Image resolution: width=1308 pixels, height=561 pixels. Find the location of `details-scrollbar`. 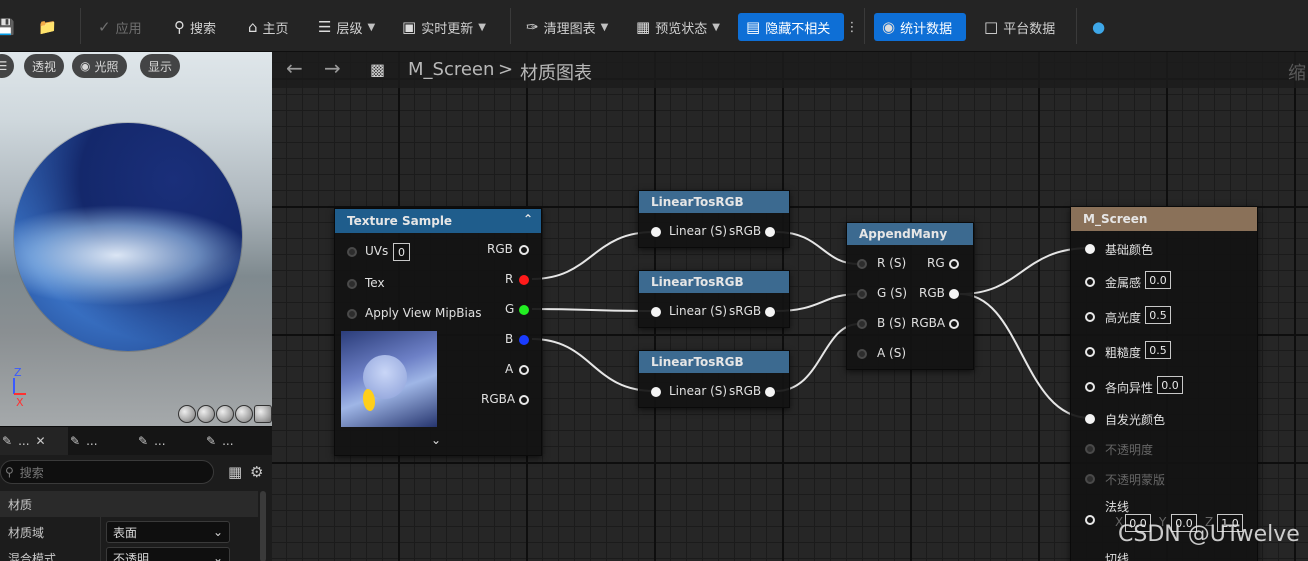

details-scrollbar is located at coordinates (263, 526).